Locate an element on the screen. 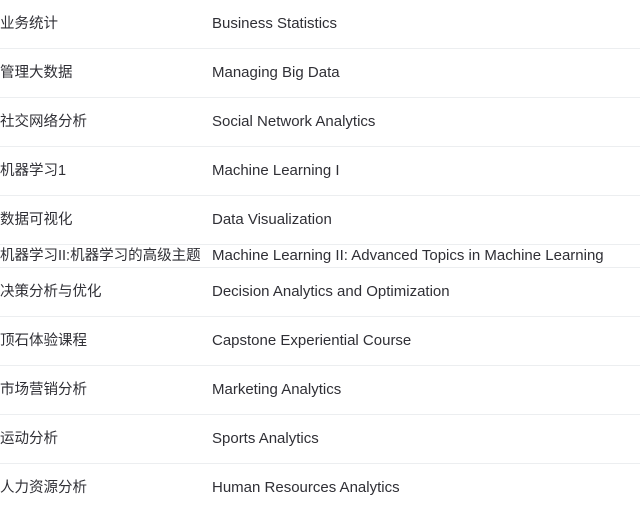  course-name-zh-cell: 数据可视化 is located at coordinates (106, 220).